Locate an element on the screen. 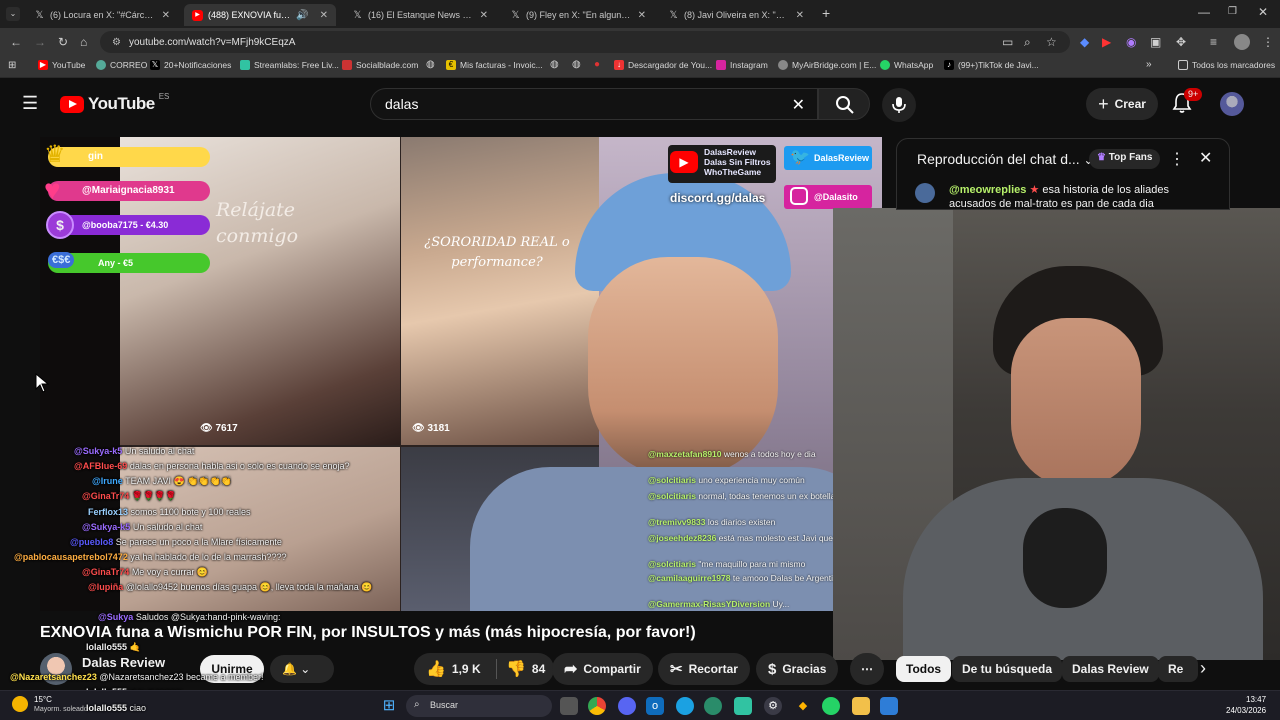 Image resolution: width=1280 pixels, height=720 pixels. thanks-button: $ Gracias is located at coordinates (797, 669).